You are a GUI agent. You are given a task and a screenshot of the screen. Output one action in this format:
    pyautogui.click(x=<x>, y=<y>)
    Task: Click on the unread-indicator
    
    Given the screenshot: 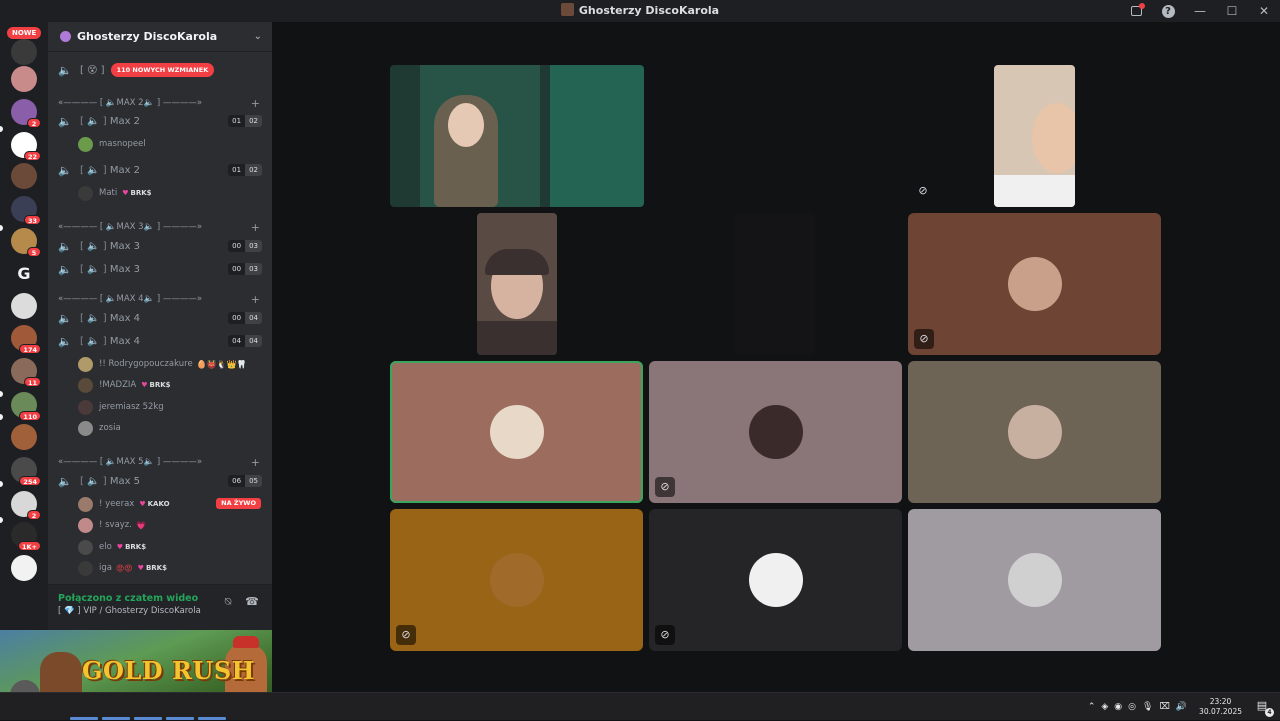 What is the action you would take?
    pyautogui.click(x=1, y=129)
    